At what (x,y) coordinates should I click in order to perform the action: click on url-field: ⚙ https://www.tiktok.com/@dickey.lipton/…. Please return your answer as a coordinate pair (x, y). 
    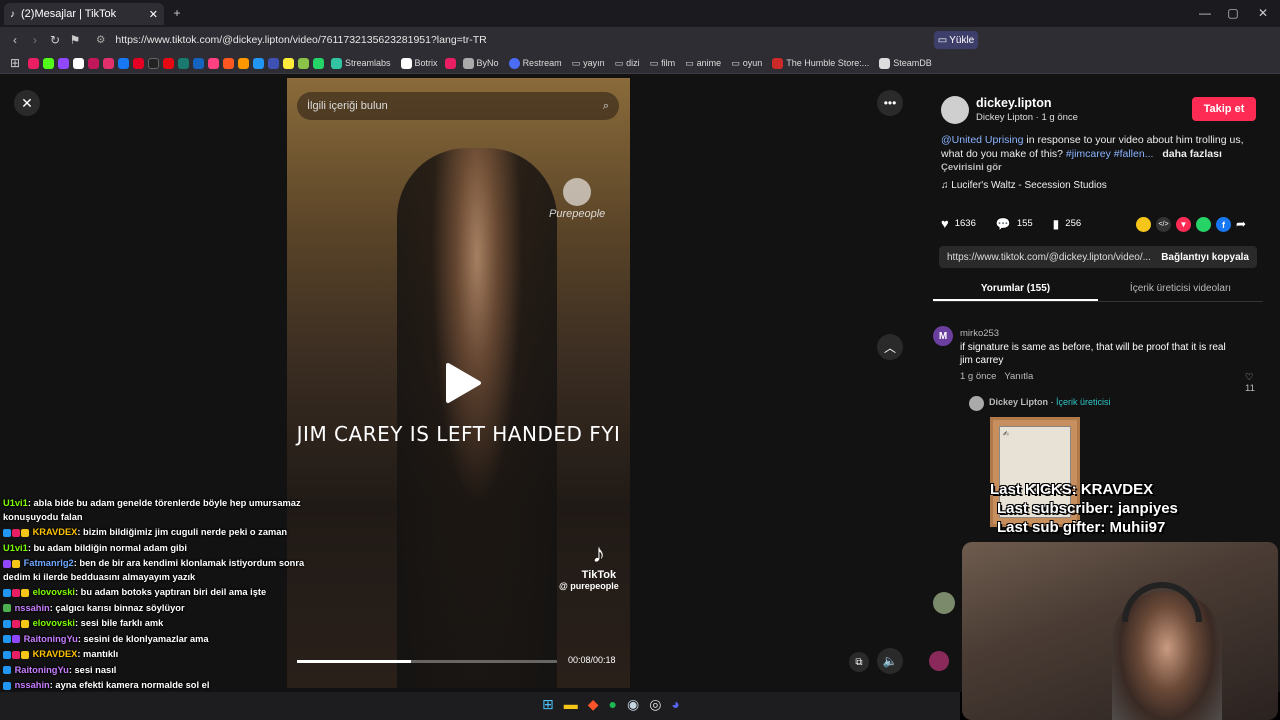
    Looking at the image, I should click on (505, 40).